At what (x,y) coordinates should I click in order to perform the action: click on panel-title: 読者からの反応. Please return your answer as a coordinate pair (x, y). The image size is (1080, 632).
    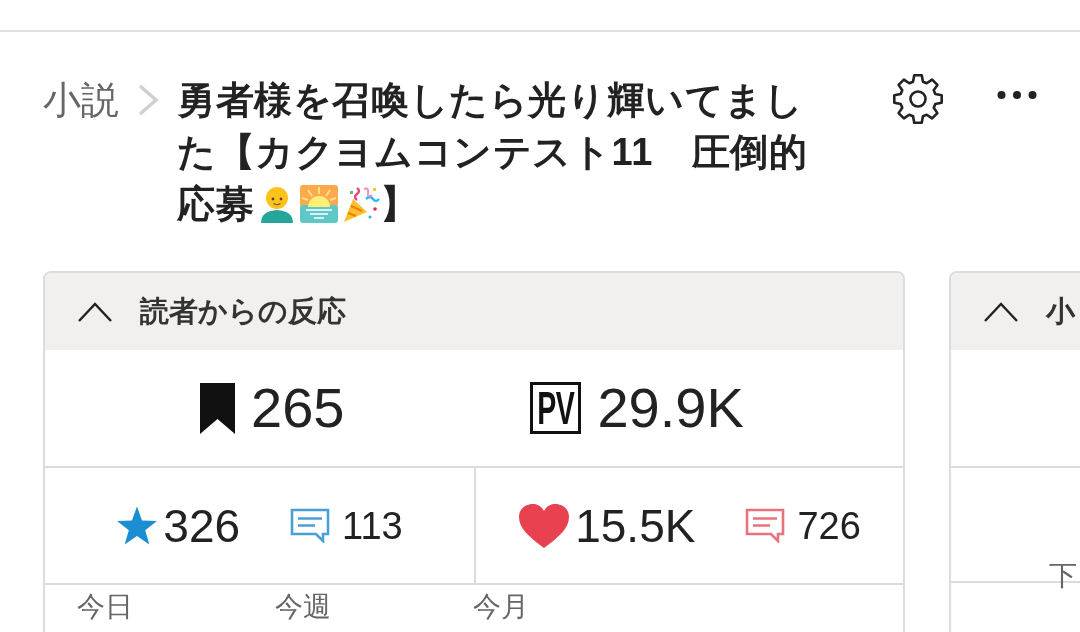
    Looking at the image, I should click on (243, 311).